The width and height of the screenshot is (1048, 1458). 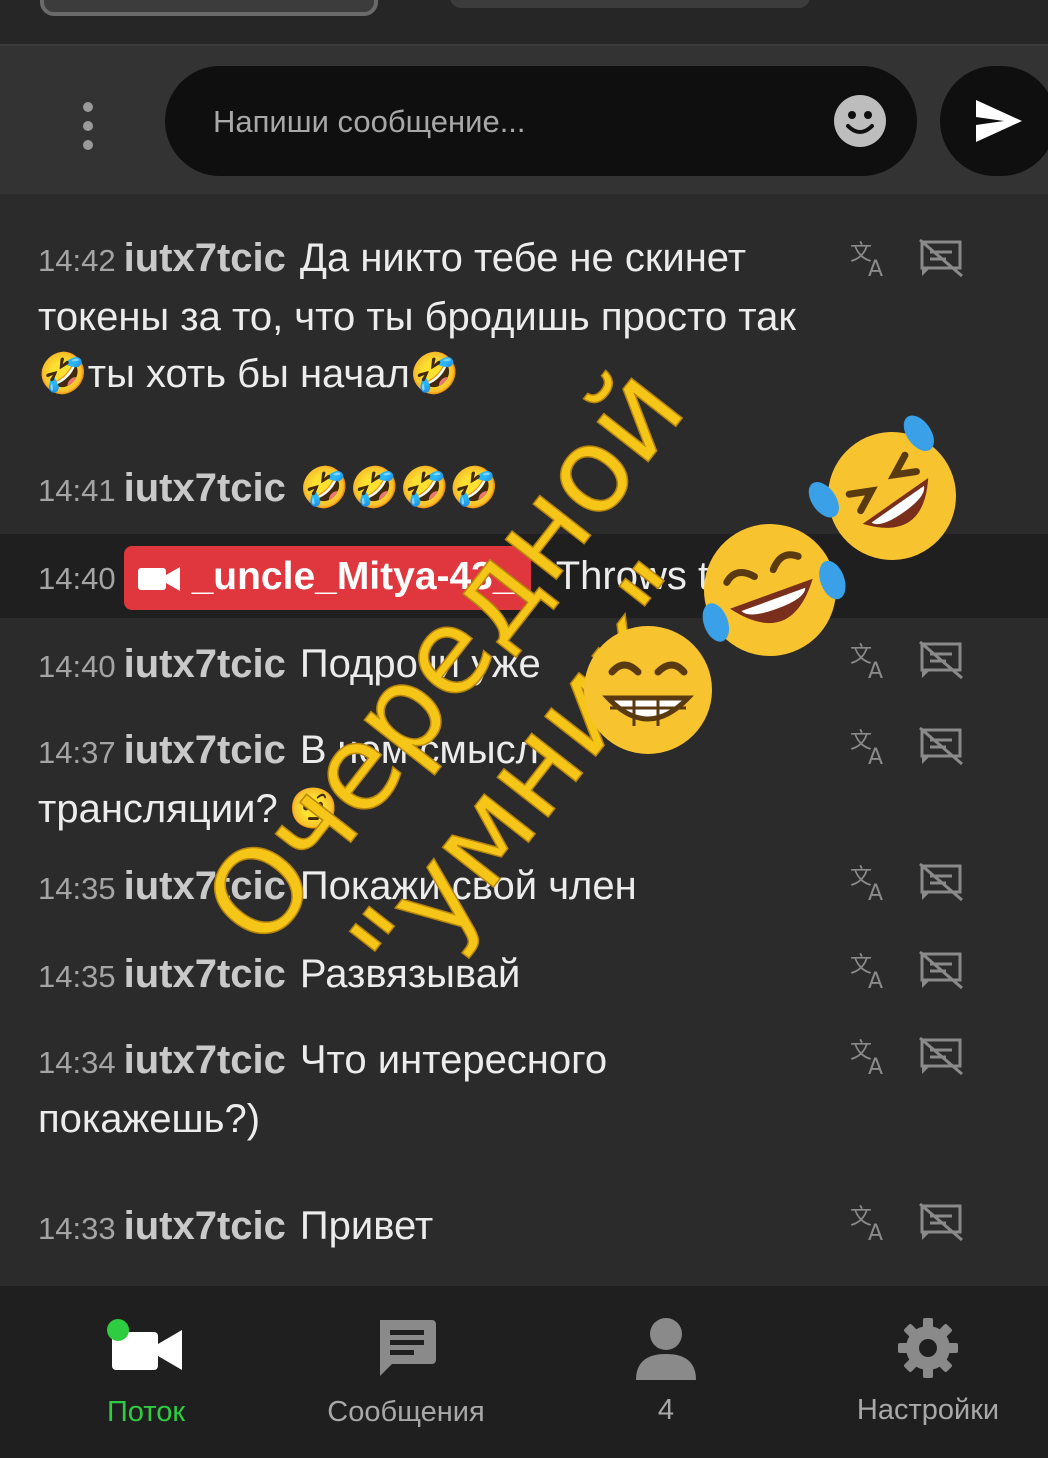 I want to click on message-text: Подрочи уже, so click(x=420, y=664).